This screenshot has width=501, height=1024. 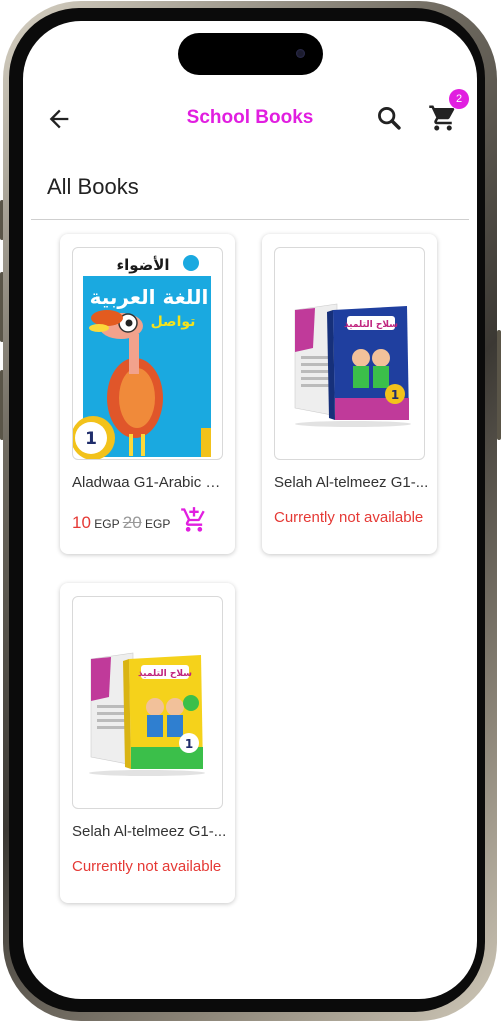 I want to click on book-cover-aladwaa: الأضواء اللغة العربية تواصل 1, so click(x=142, y=354).